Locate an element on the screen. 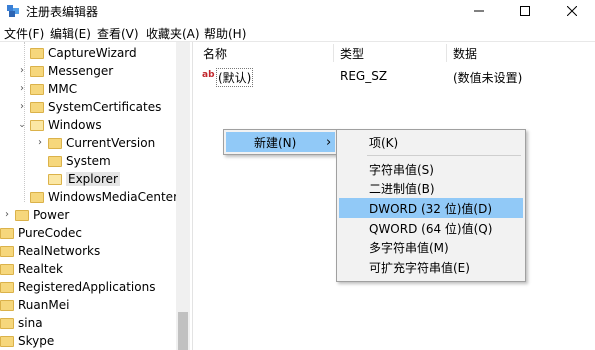 This screenshot has height=350, width=595. menu-view: 查看(V) is located at coordinates (118, 33).